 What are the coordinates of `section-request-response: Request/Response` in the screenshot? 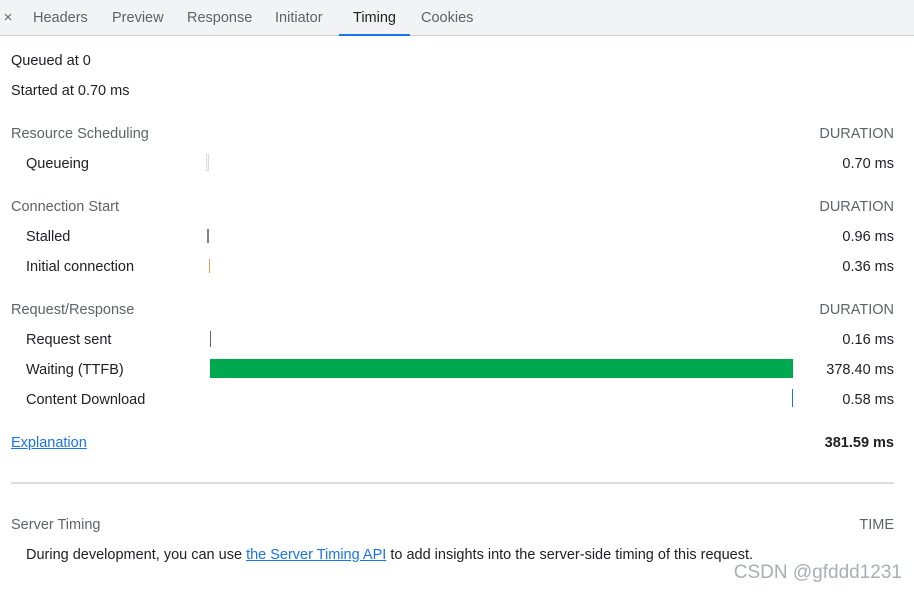 It's located at (73, 310).